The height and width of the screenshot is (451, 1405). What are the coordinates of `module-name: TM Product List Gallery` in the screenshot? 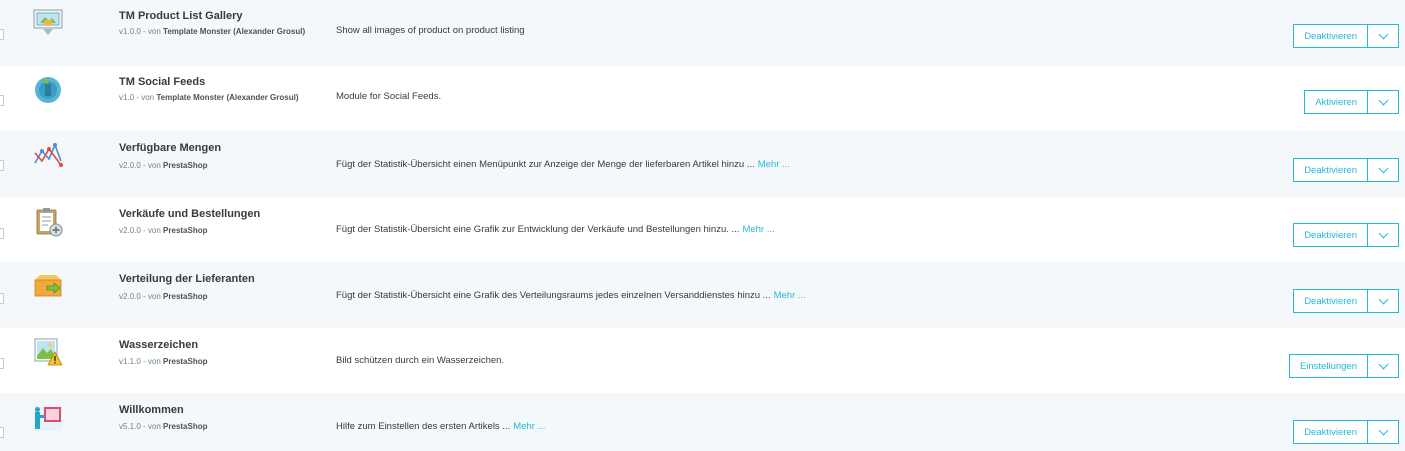 It's located at (181, 16).